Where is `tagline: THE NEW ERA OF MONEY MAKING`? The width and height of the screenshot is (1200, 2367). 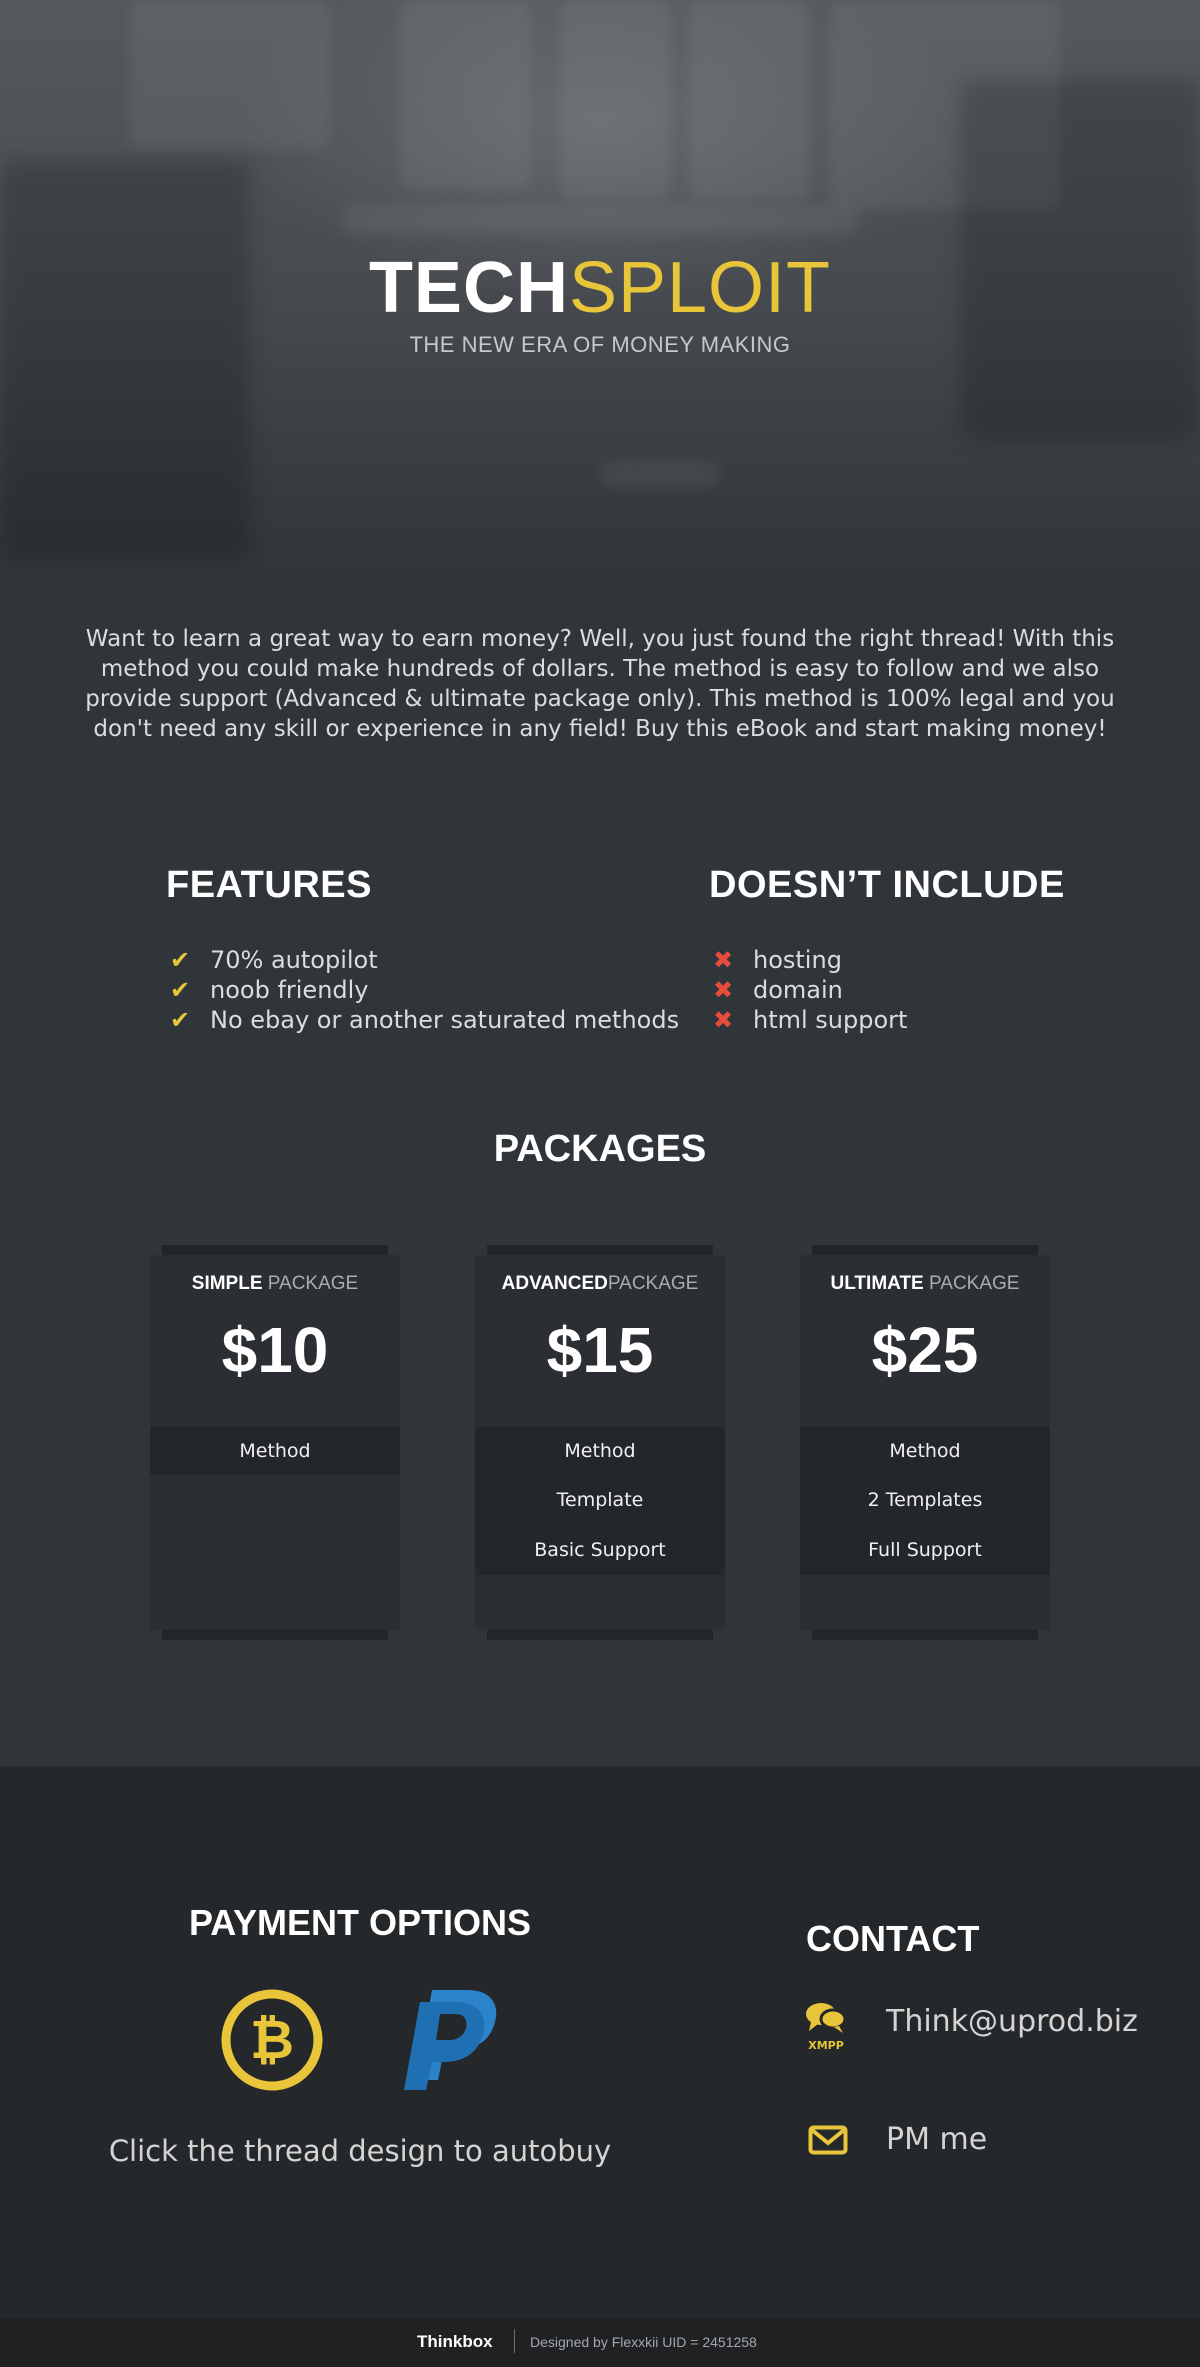
tagline: THE NEW ERA OF MONEY MAKING is located at coordinates (600, 344).